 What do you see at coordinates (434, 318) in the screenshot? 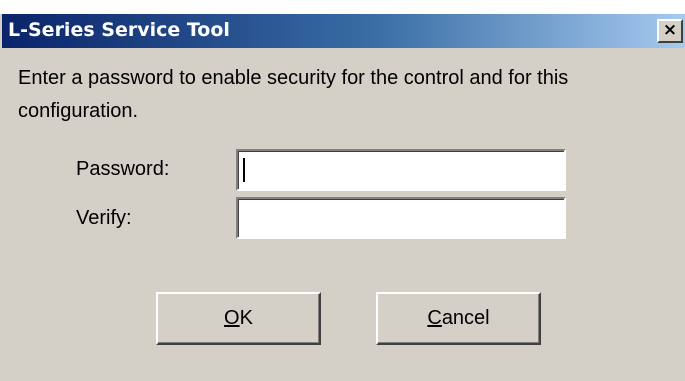
I see `cancel-button-mnemonic: C` at bounding box center [434, 318].